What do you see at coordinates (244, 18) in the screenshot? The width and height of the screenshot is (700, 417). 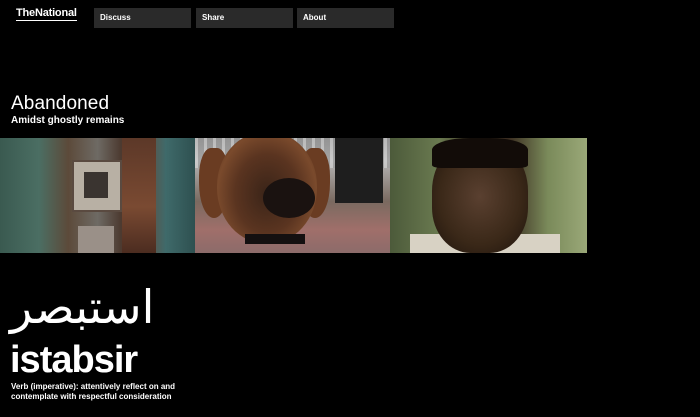 I see `nav-share-button: Share` at bounding box center [244, 18].